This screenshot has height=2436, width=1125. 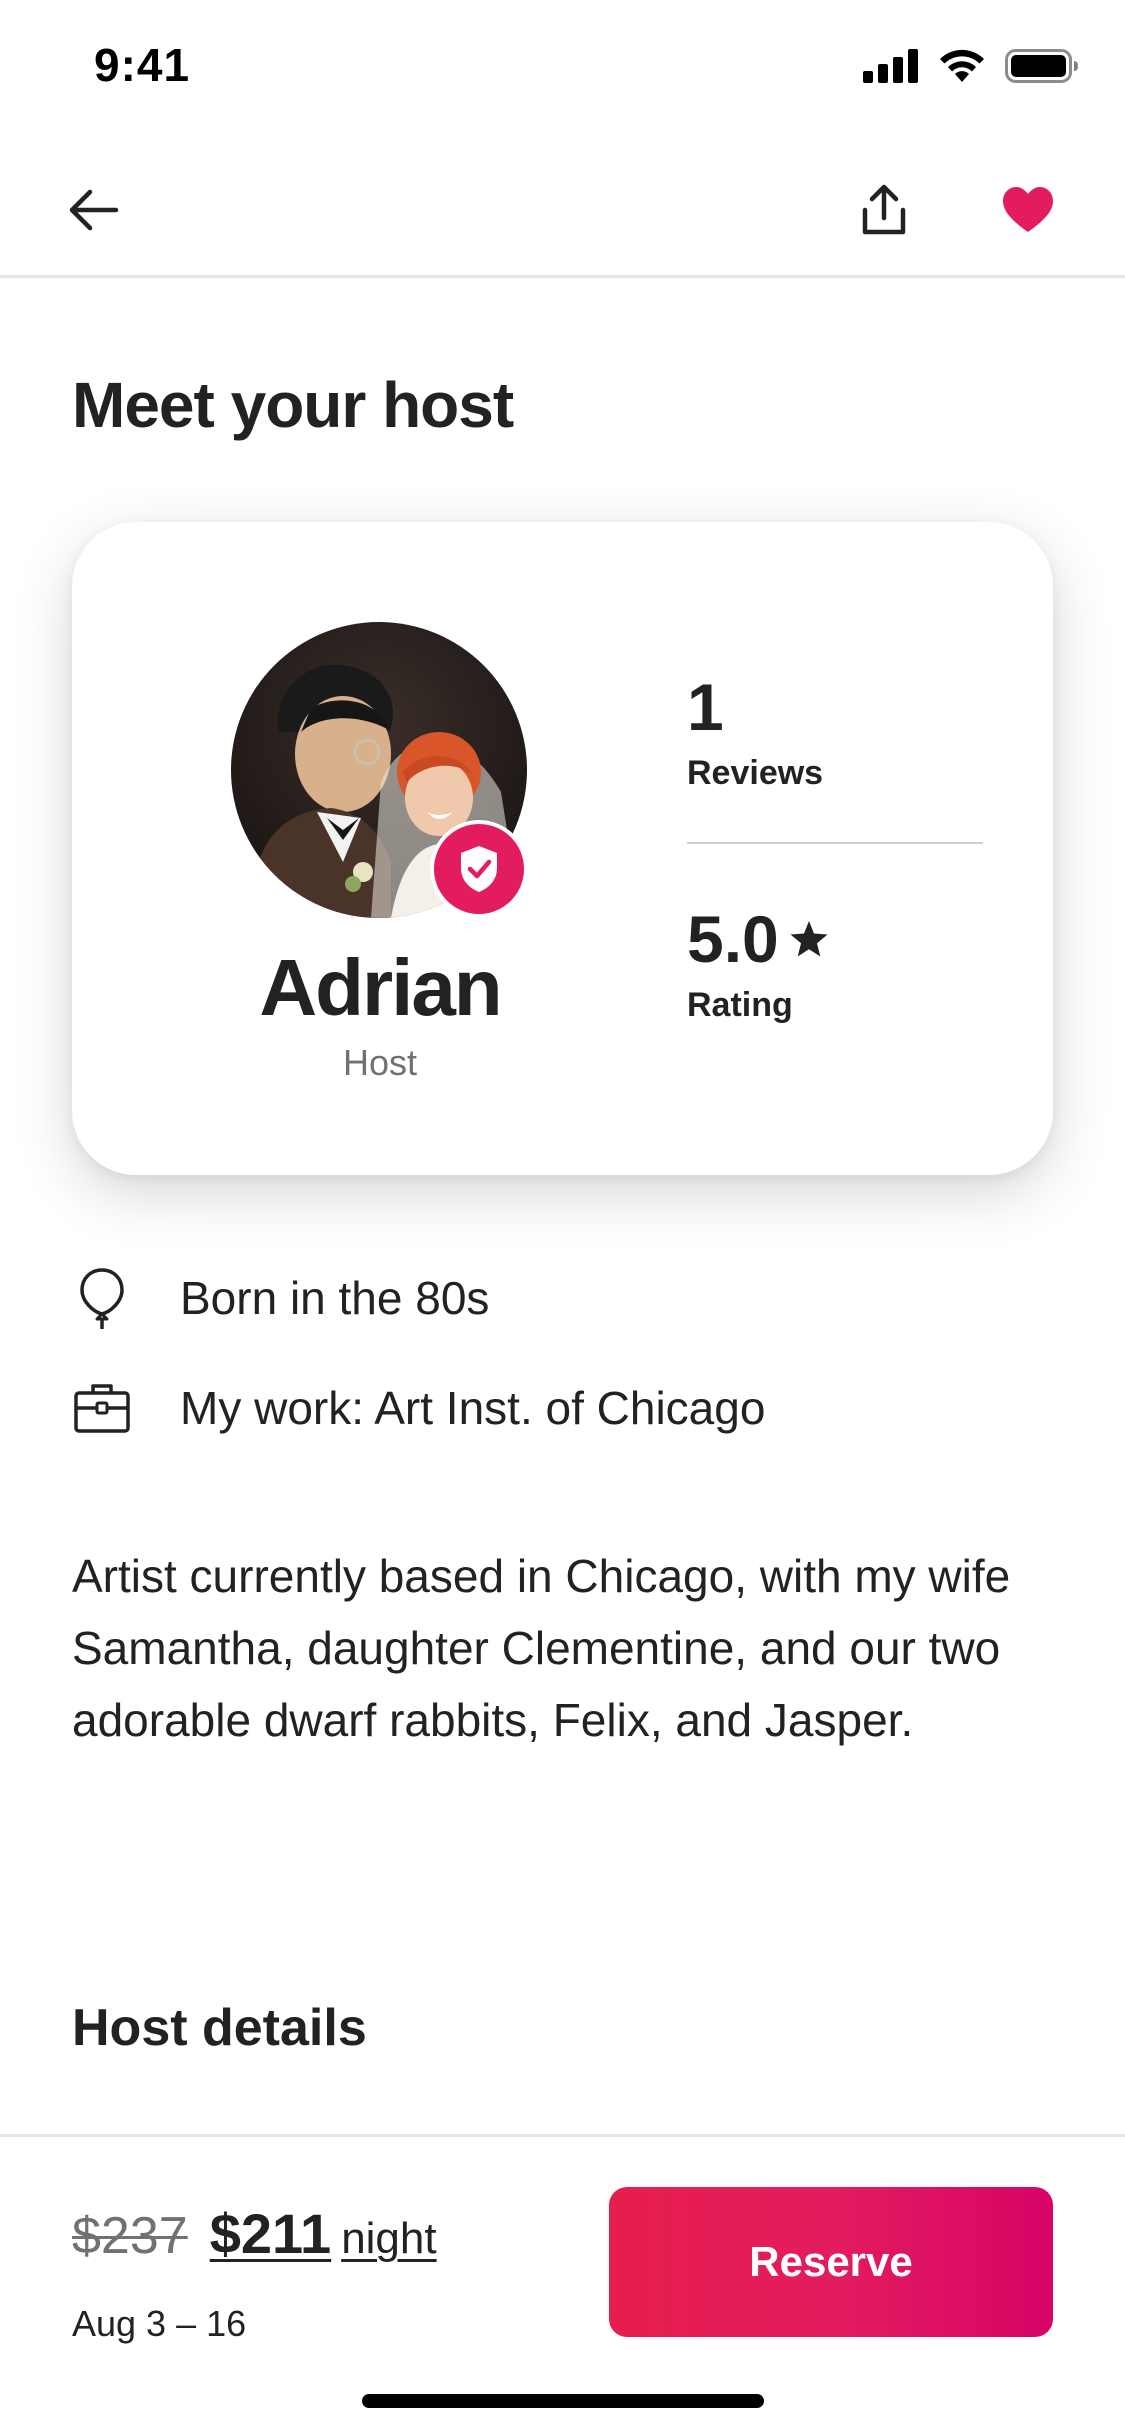 I want to click on status-icons, so click(x=971, y=66).